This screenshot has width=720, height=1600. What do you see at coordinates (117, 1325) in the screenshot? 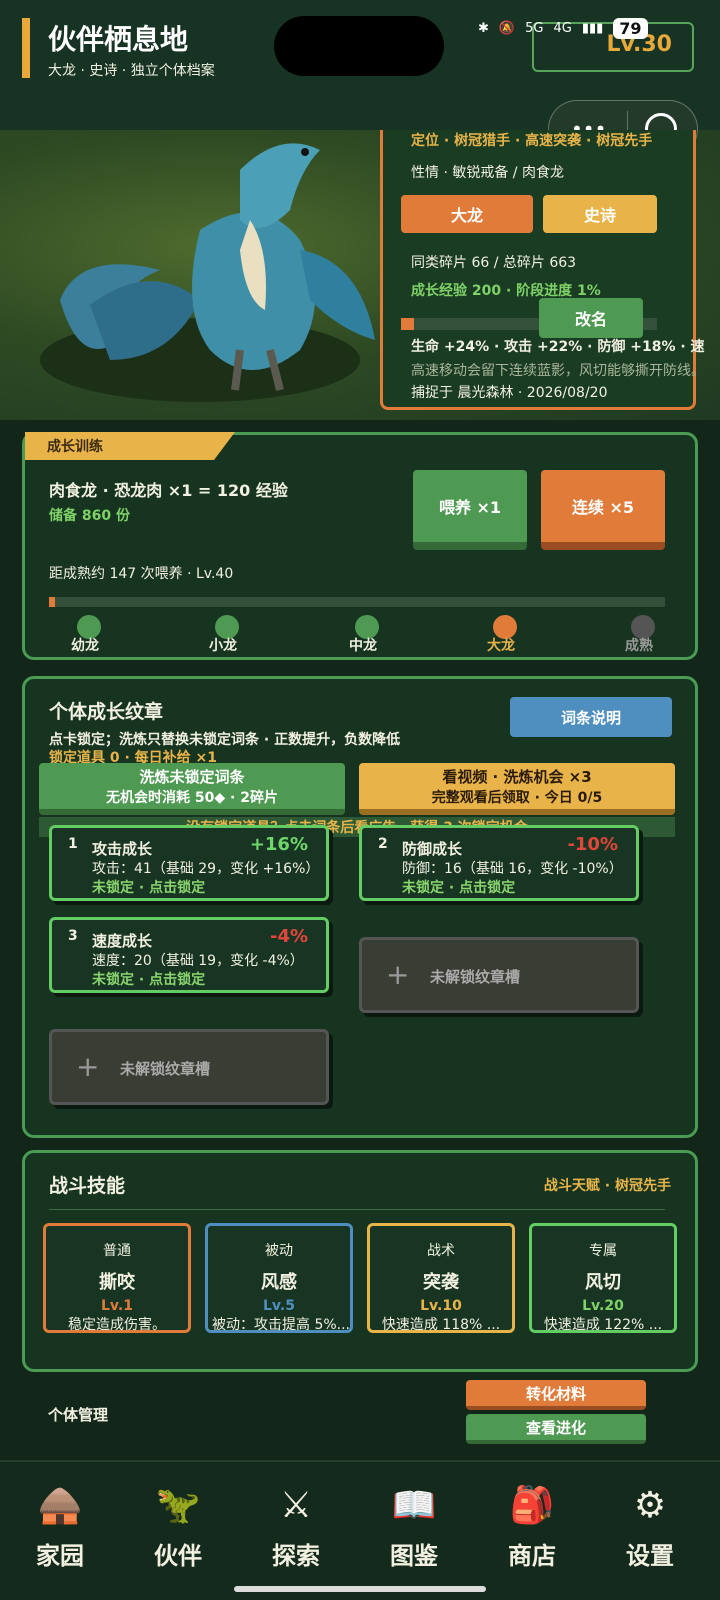
I see `skill-desc: 稳定造成伤害。` at bounding box center [117, 1325].